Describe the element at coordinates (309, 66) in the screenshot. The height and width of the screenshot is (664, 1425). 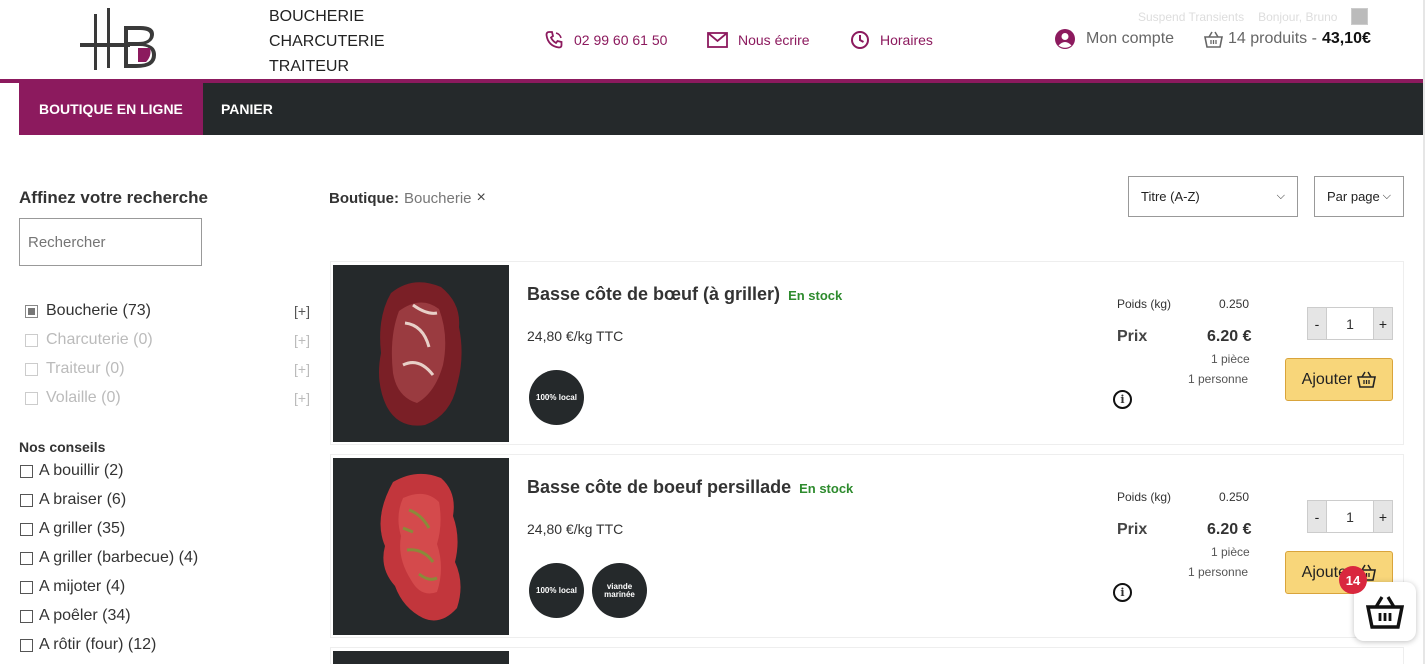
I see `brand-line-3: TRAITEUR` at that location.